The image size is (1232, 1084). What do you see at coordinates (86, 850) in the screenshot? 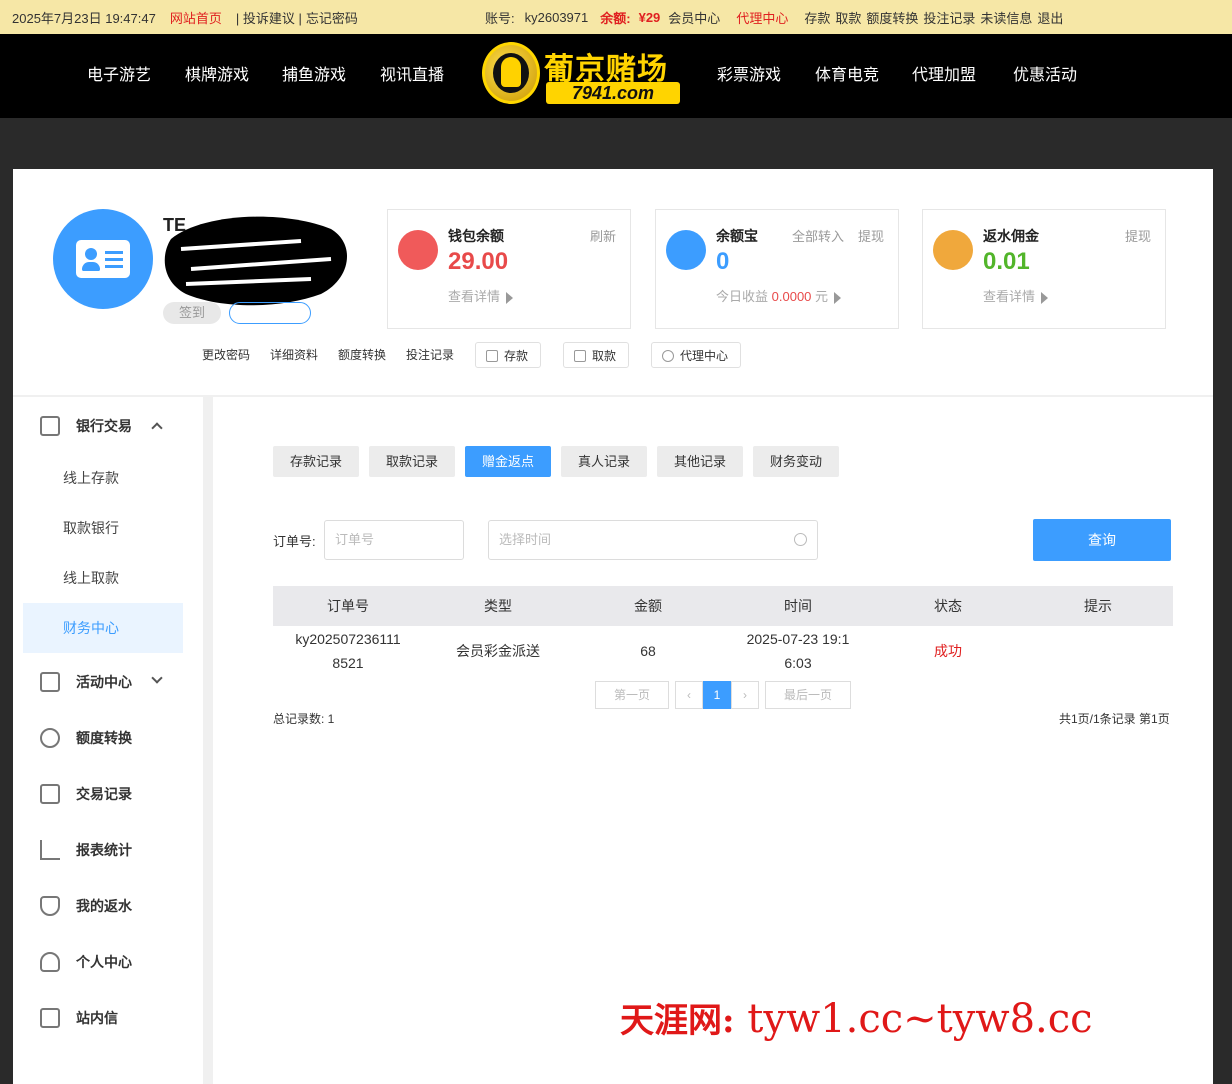
I see `sidebar-report-statistics: 报表统计` at bounding box center [86, 850].